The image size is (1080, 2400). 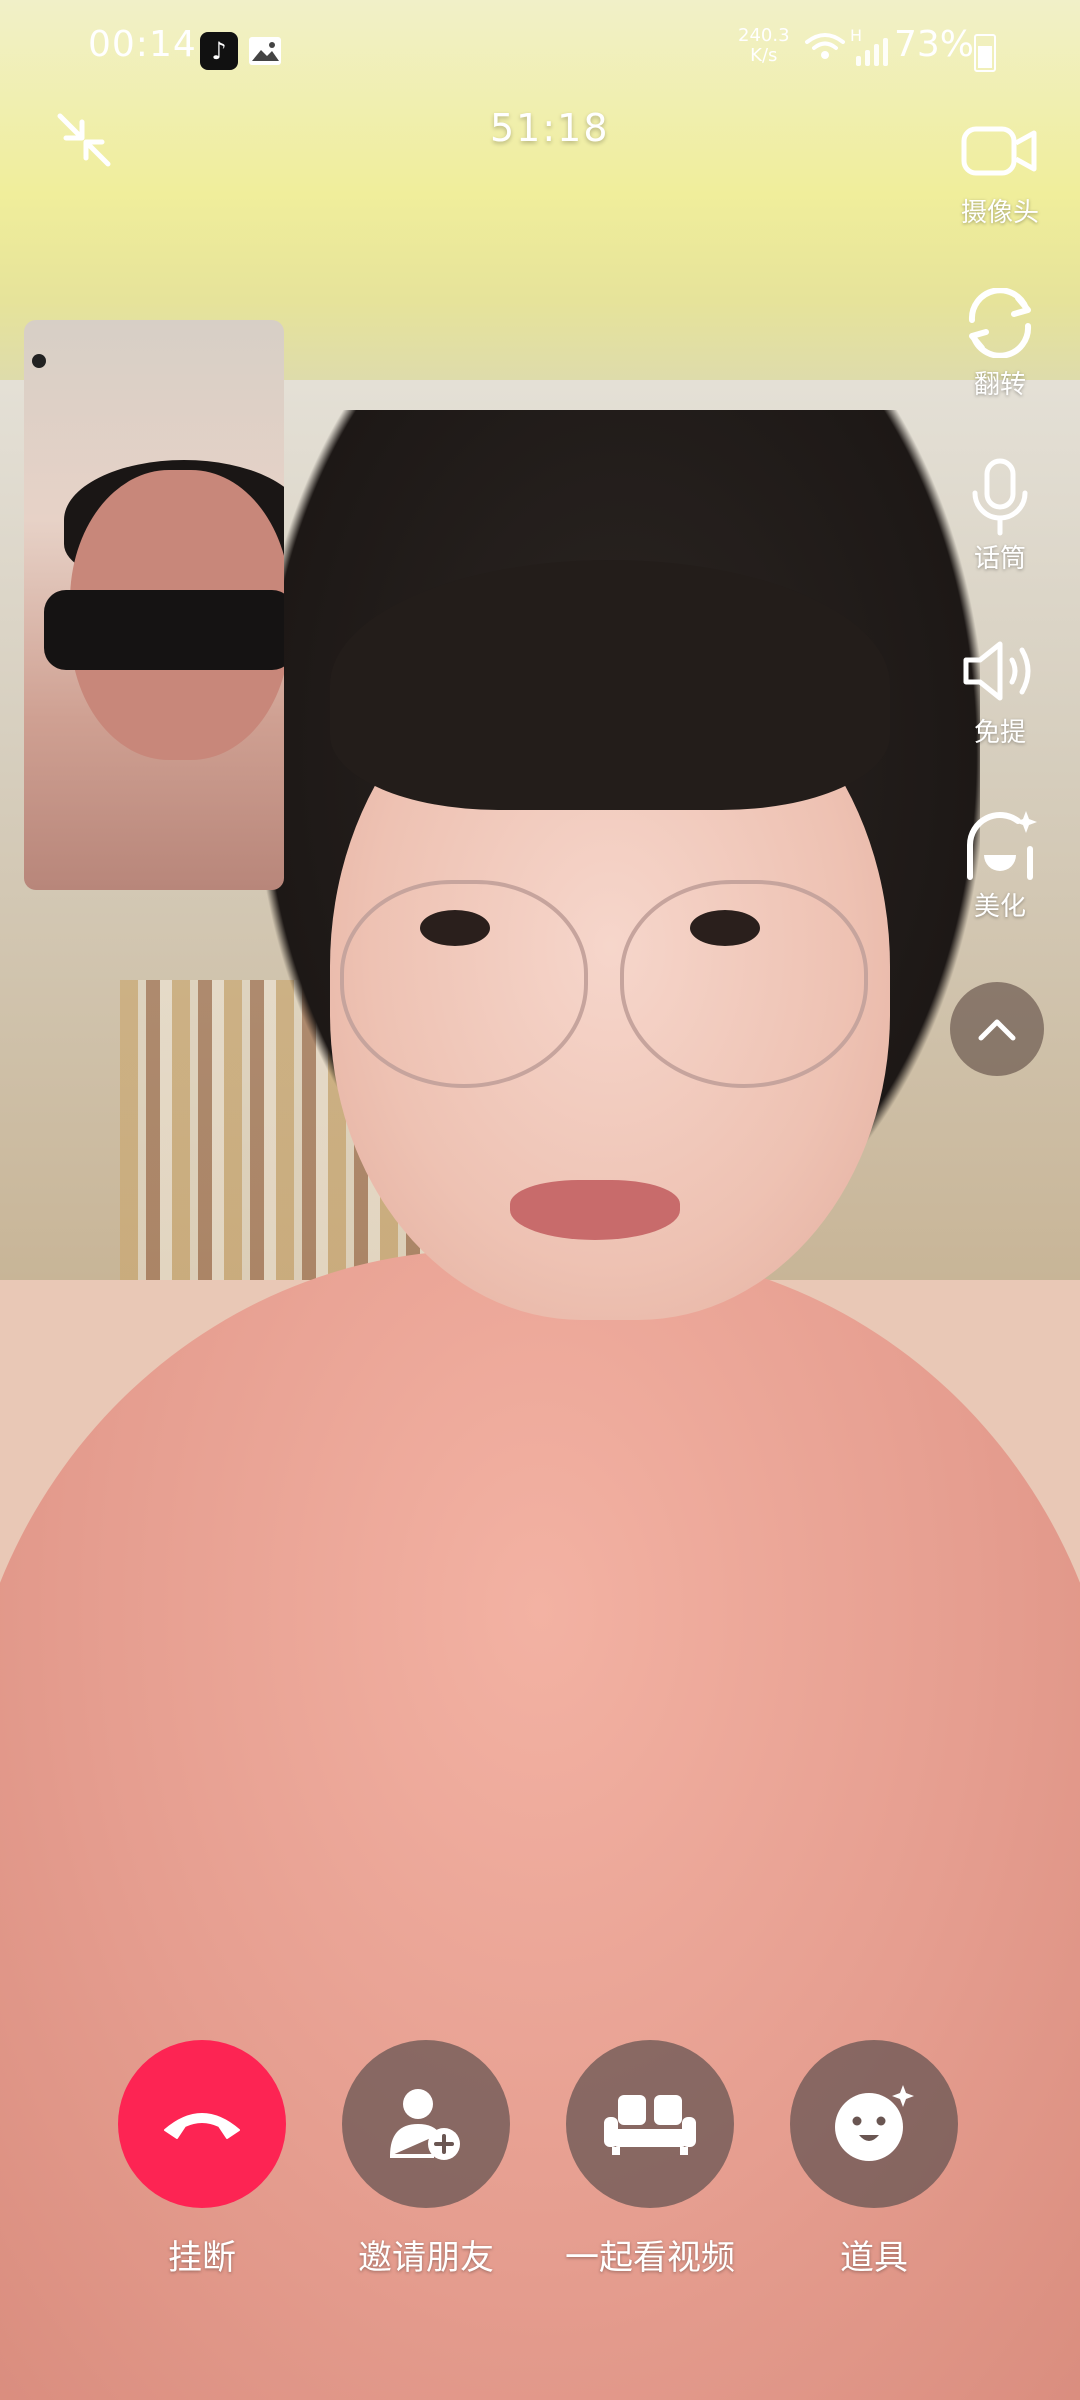 I want to click on invite-friend-circle, so click(x=426, y=2124).